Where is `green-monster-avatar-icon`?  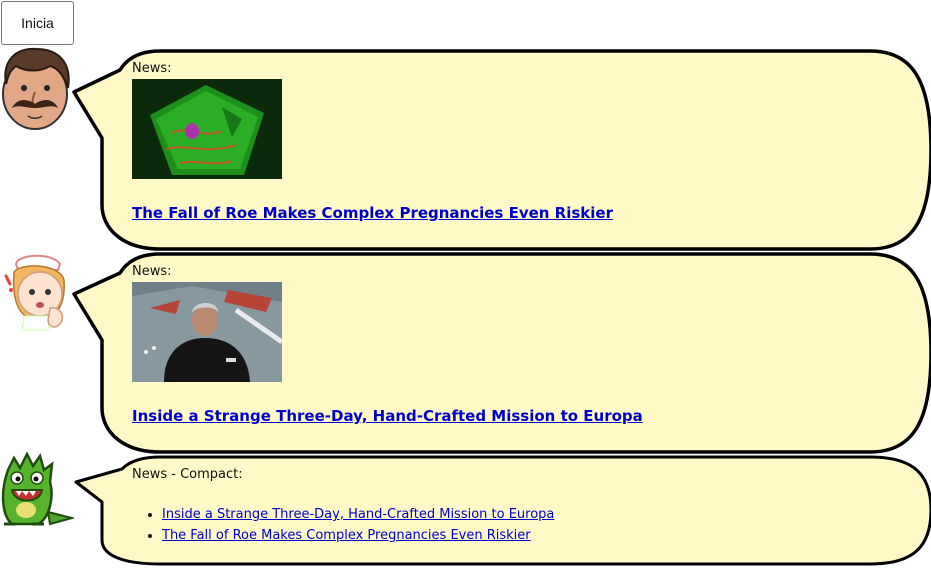 green-monster-avatar-icon is located at coordinates (37, 489).